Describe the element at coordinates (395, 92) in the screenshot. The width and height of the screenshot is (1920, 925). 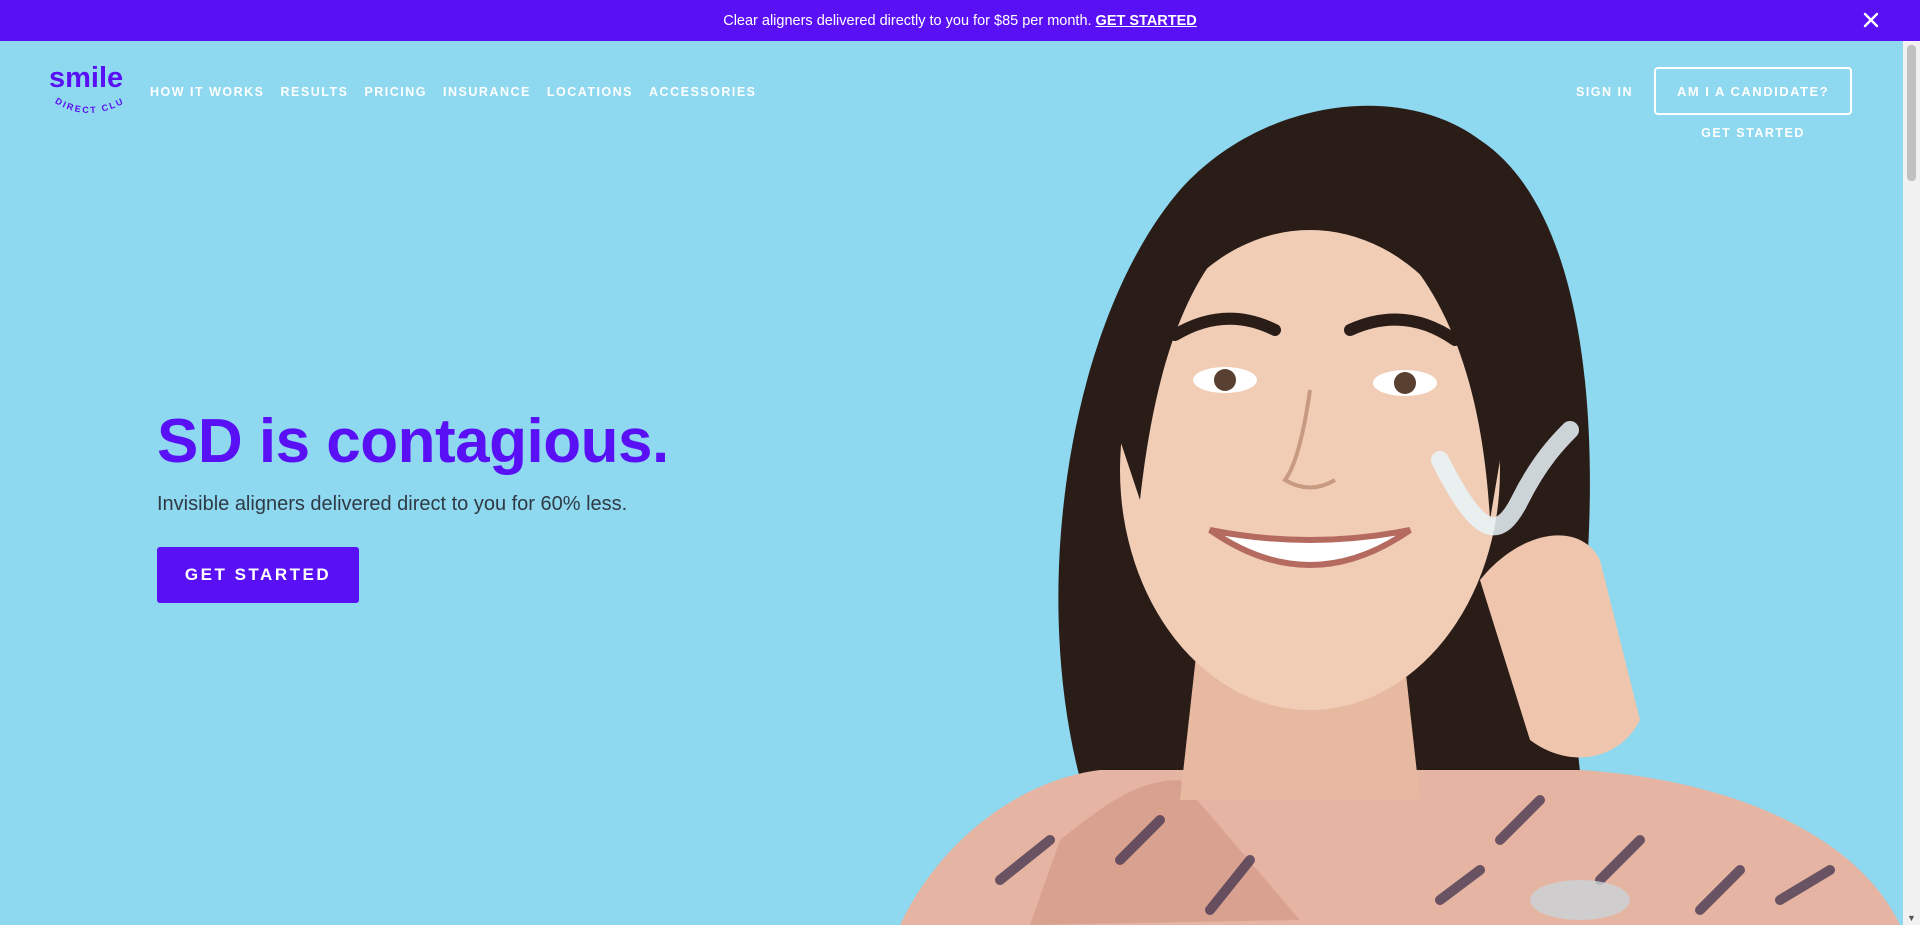
I see `nav-pricing: PRICING` at that location.